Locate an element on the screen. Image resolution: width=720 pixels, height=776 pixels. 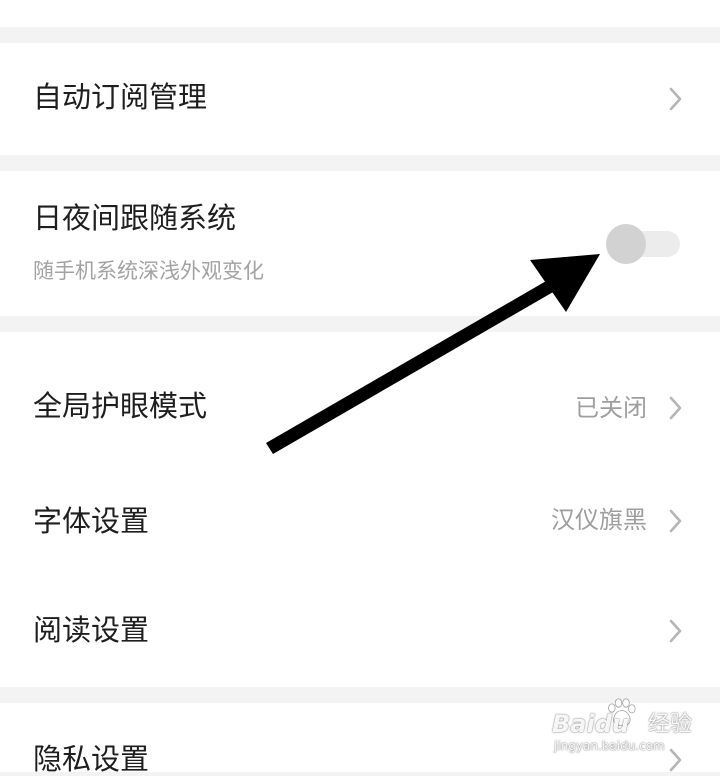
day-night-label: 日夜间跟随系统 is located at coordinates (135, 218).